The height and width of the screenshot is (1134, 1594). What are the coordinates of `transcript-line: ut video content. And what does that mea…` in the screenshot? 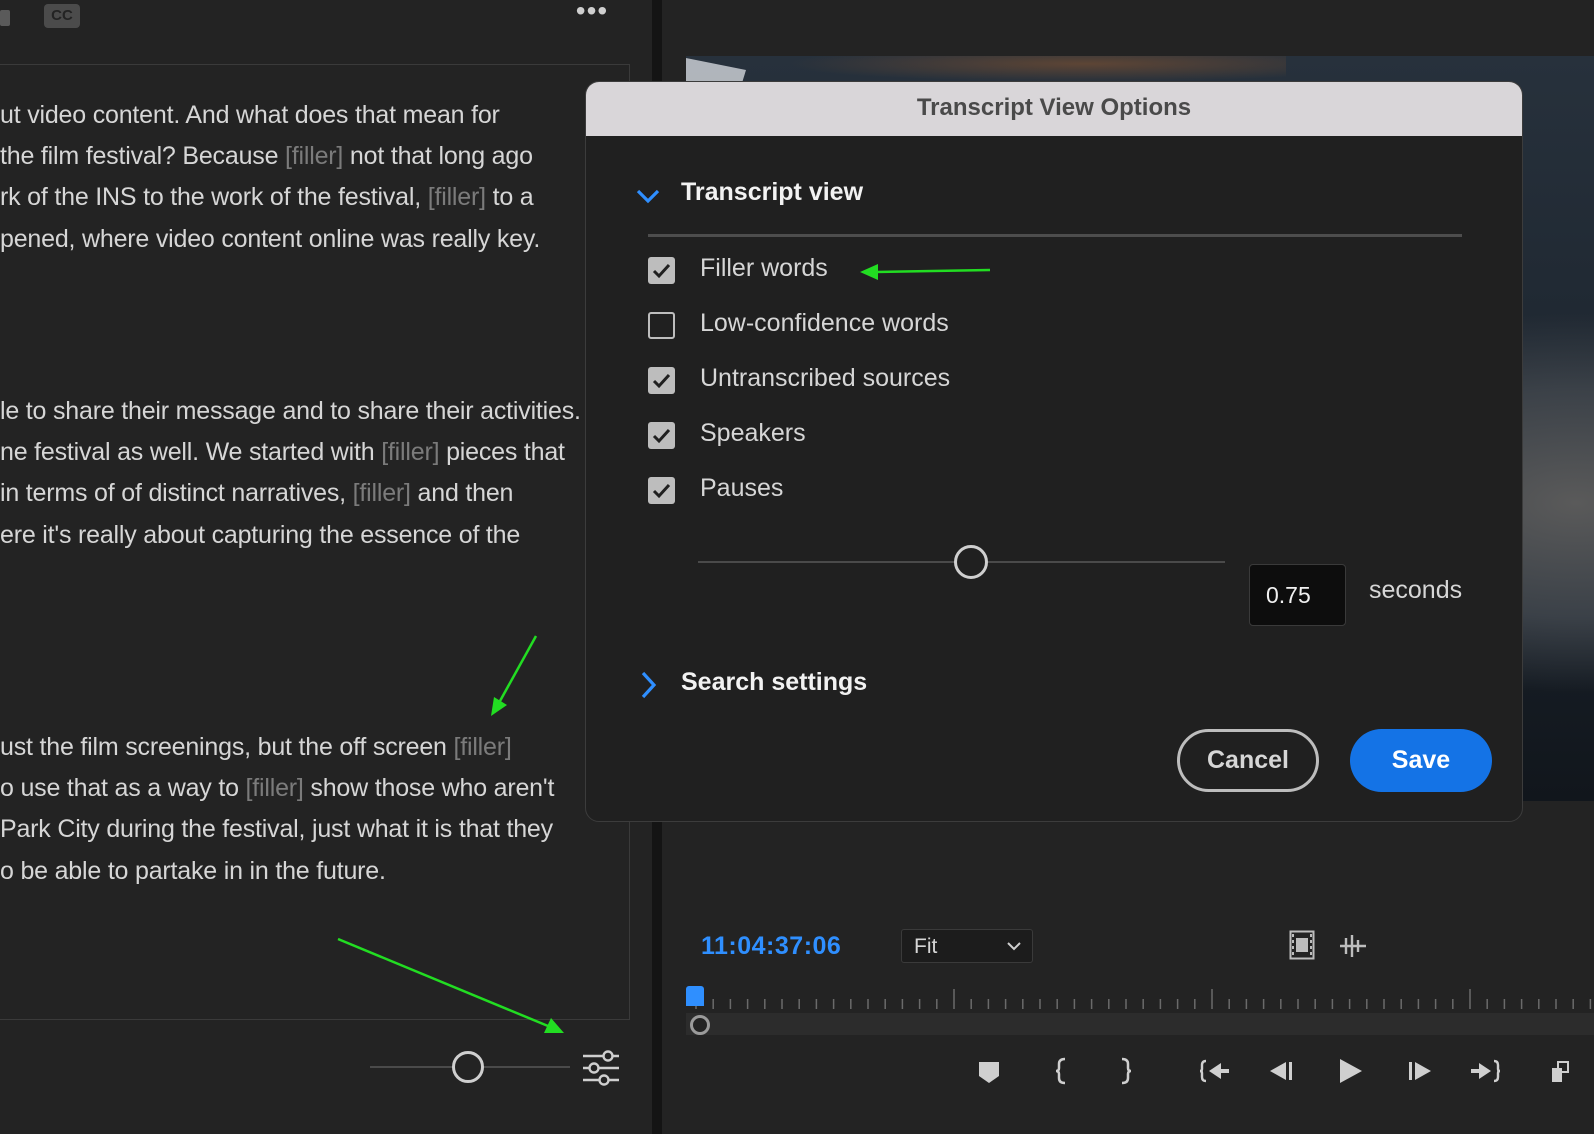 It's located at (250, 115).